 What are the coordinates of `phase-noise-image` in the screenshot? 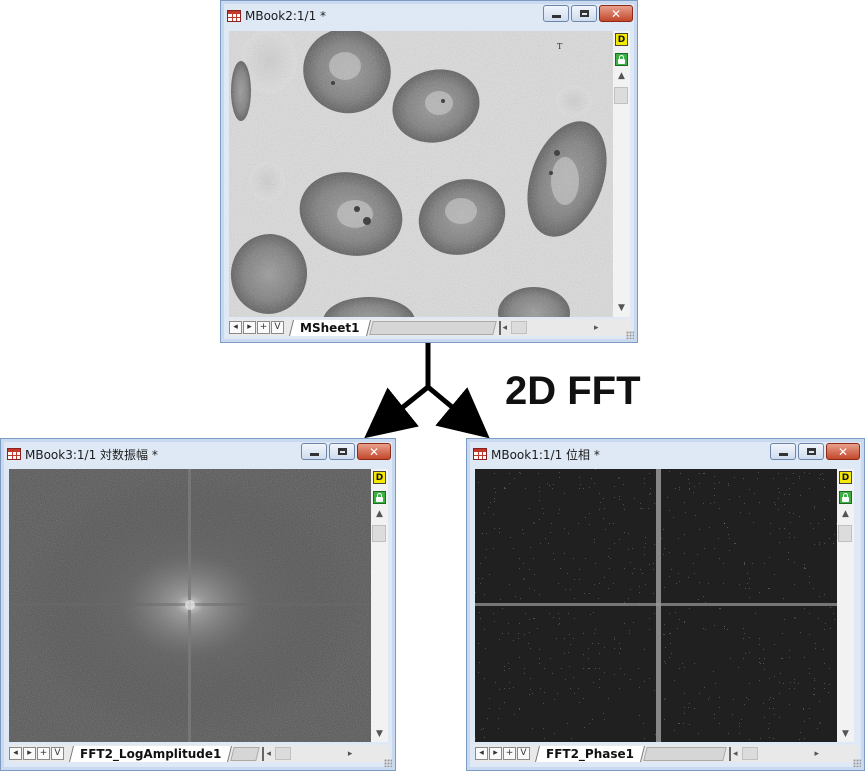 It's located at (656, 605).